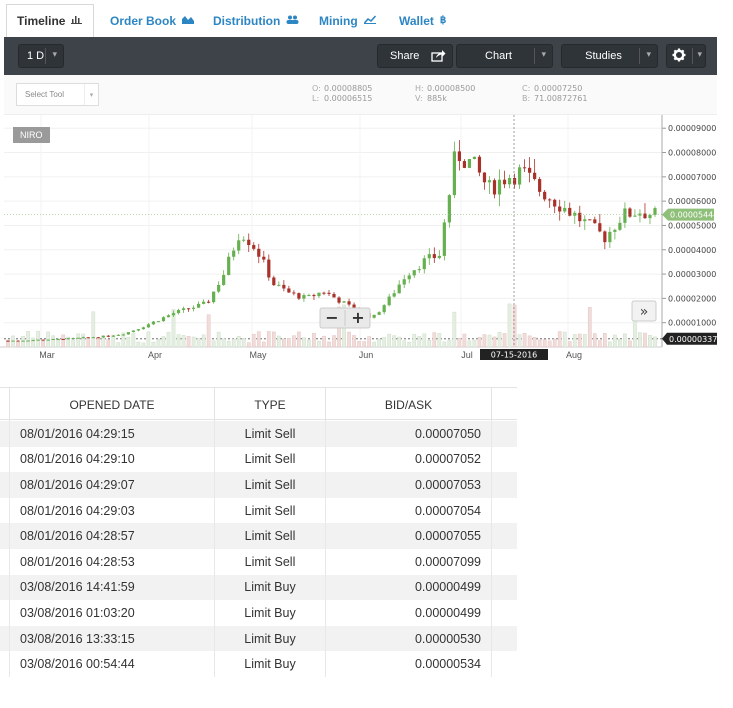 The height and width of the screenshot is (708, 733). Describe the element at coordinates (331, 317) in the screenshot. I see `zoom-out-button: −` at that location.